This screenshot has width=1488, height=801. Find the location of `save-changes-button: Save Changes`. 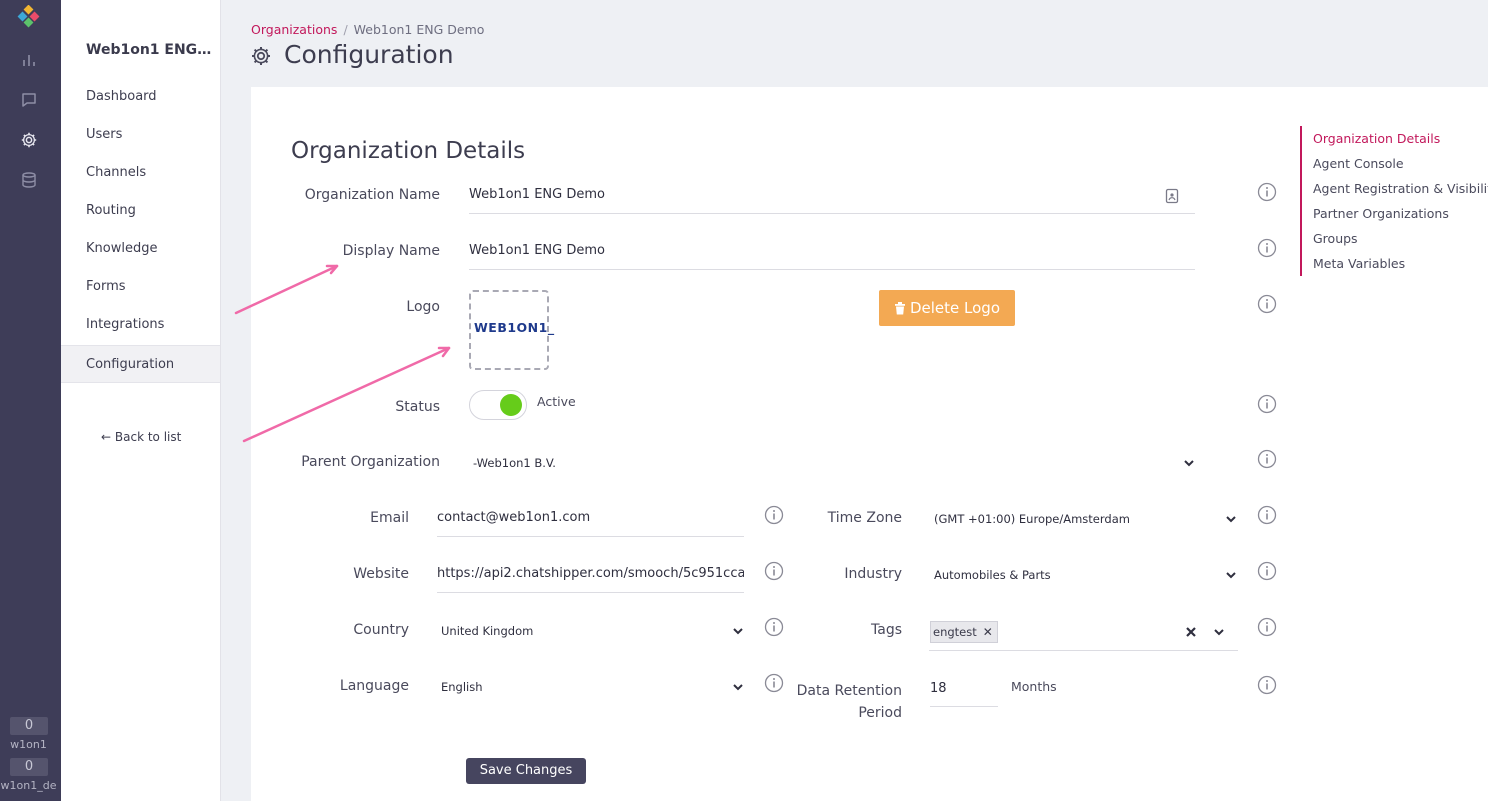

save-changes-button: Save Changes is located at coordinates (526, 771).